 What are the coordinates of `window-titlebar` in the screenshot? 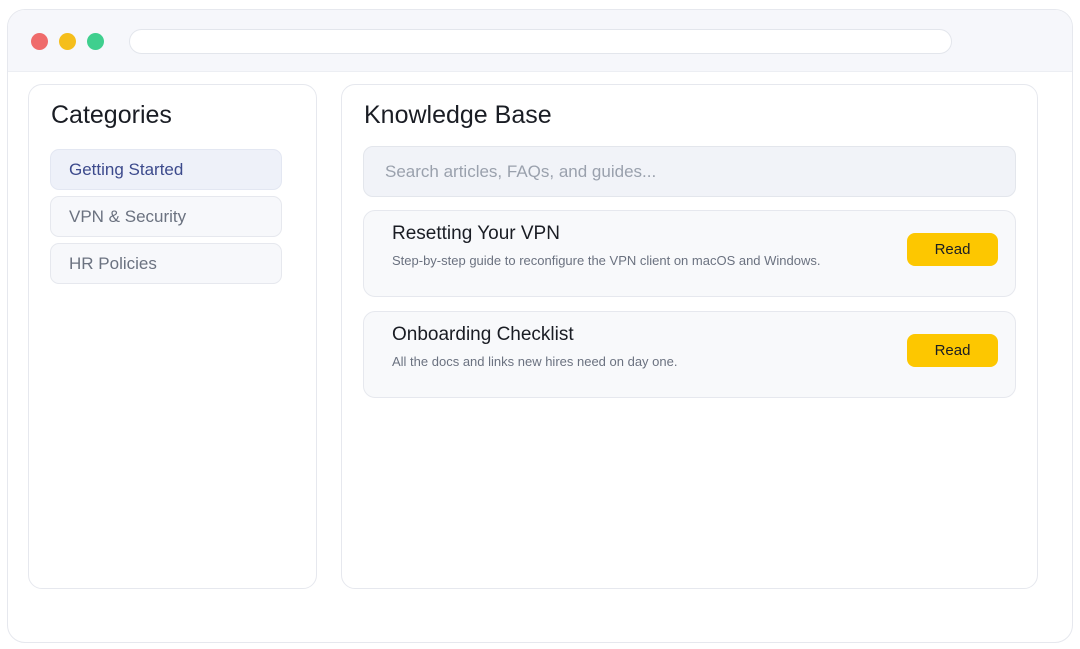 It's located at (540, 41).